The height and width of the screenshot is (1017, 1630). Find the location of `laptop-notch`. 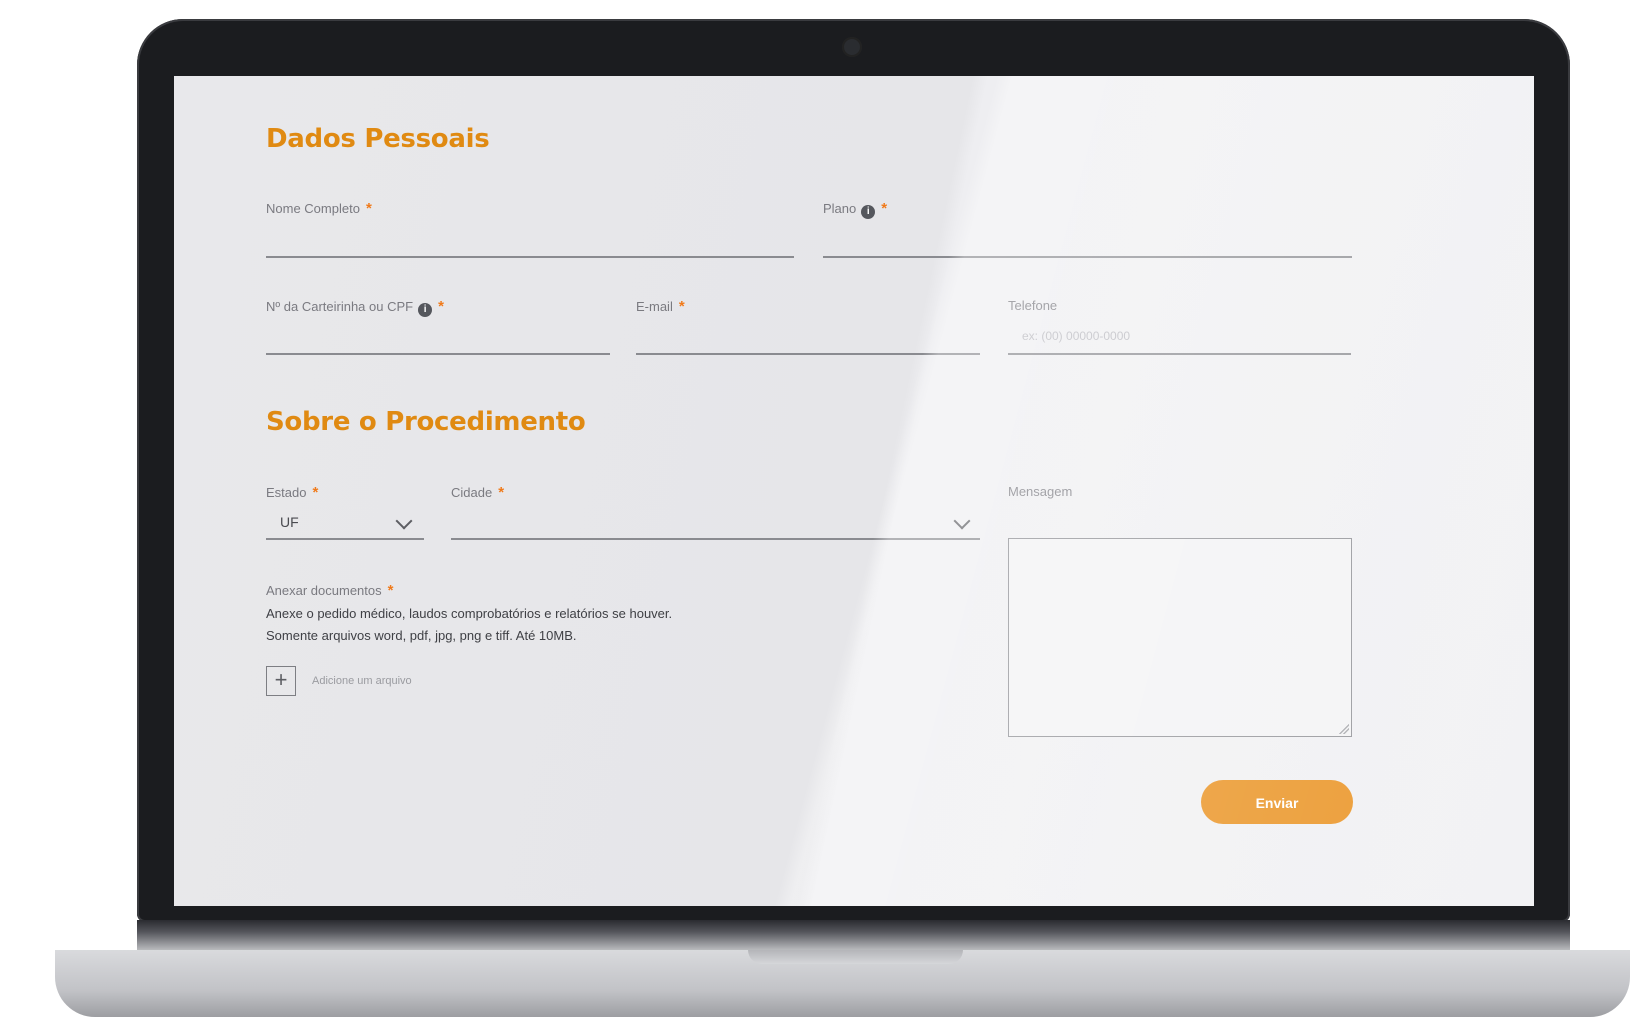

laptop-notch is located at coordinates (855, 957).